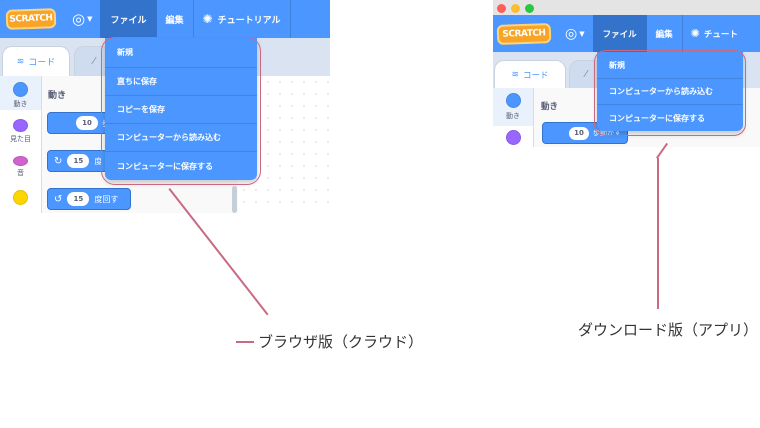  Describe the element at coordinates (58, 199) in the screenshot. I see `rotate-left-icon: ↺` at that location.